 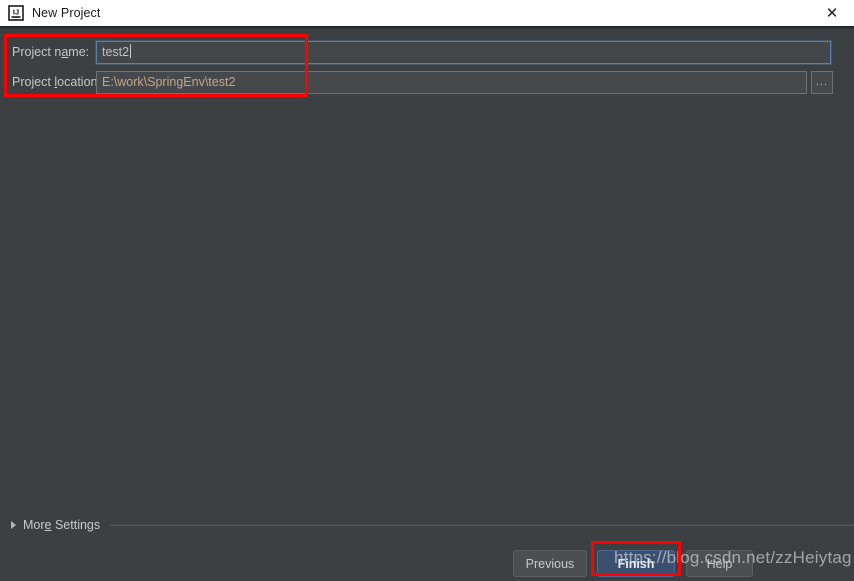 What do you see at coordinates (636, 563) in the screenshot?
I see `finish-button: Finish` at bounding box center [636, 563].